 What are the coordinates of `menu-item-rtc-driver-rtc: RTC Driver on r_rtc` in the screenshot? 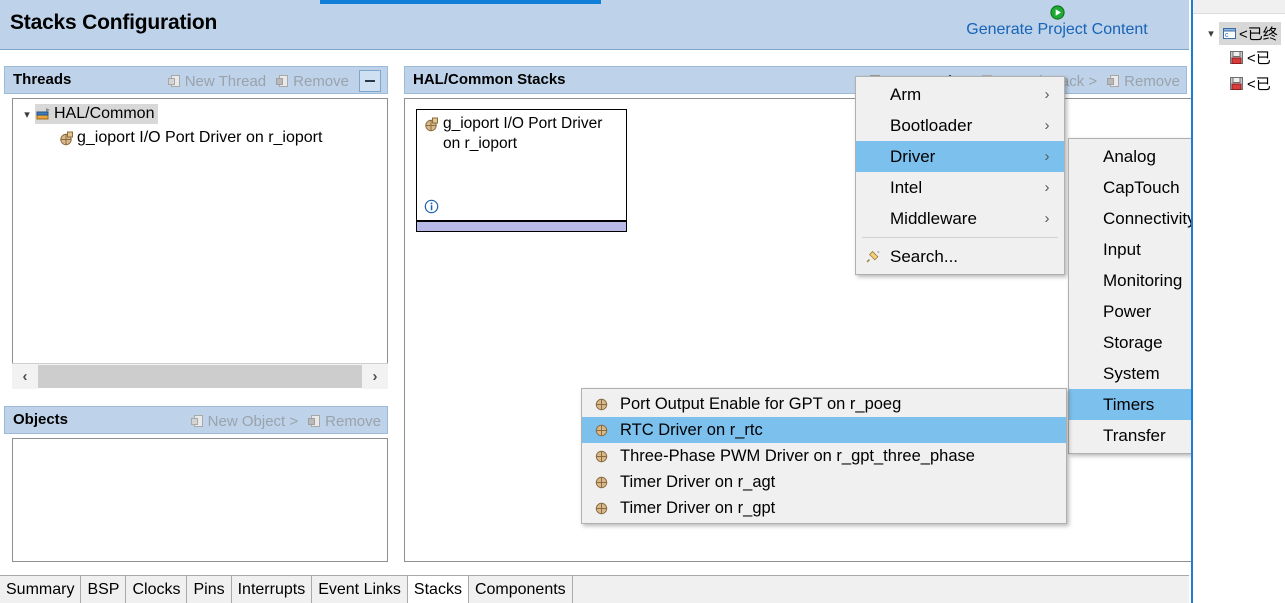 It's located at (824, 430).